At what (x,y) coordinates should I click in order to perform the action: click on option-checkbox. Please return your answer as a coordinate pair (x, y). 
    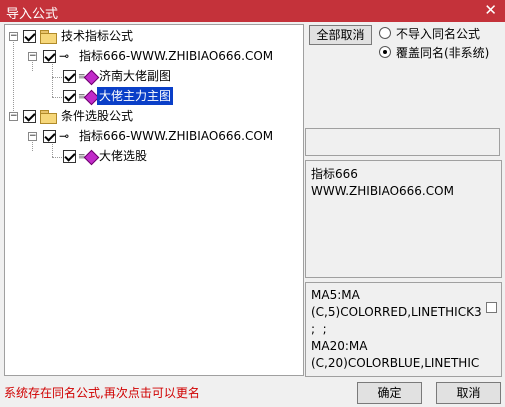
    Looking at the image, I should click on (491, 307).